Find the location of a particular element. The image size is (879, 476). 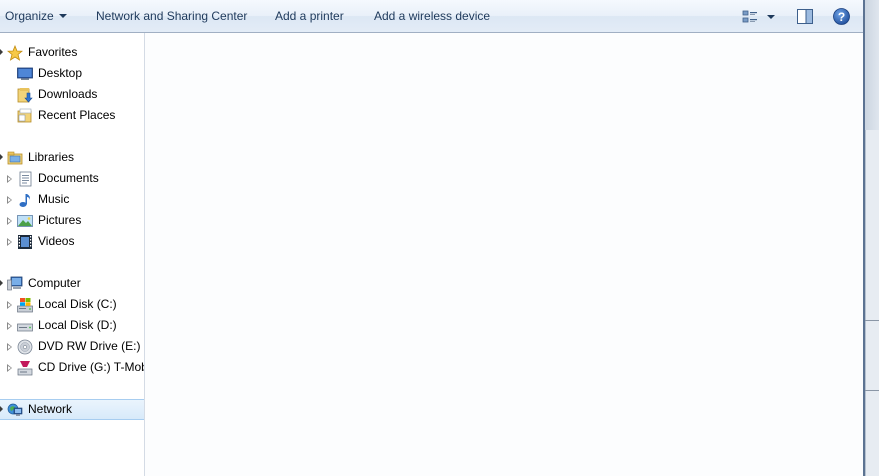

nav-item-local-disk-c: Local Disk (C:) is located at coordinates (72, 304).